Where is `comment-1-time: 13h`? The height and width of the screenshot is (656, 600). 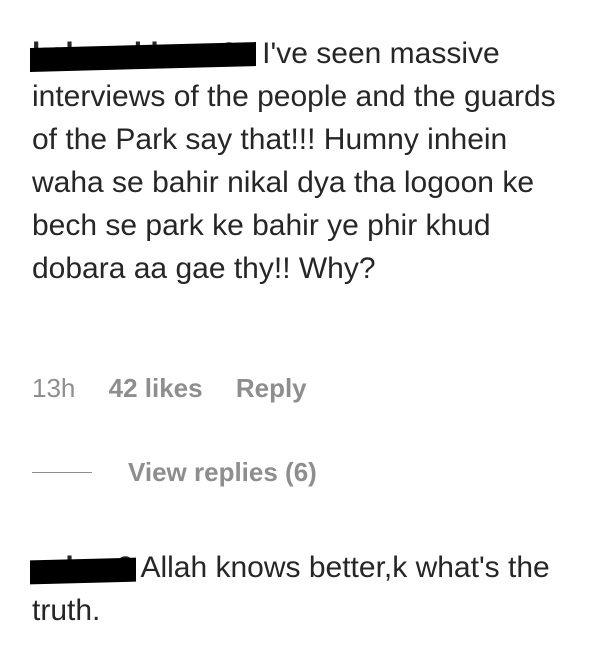 comment-1-time: 13h is located at coordinates (54, 388).